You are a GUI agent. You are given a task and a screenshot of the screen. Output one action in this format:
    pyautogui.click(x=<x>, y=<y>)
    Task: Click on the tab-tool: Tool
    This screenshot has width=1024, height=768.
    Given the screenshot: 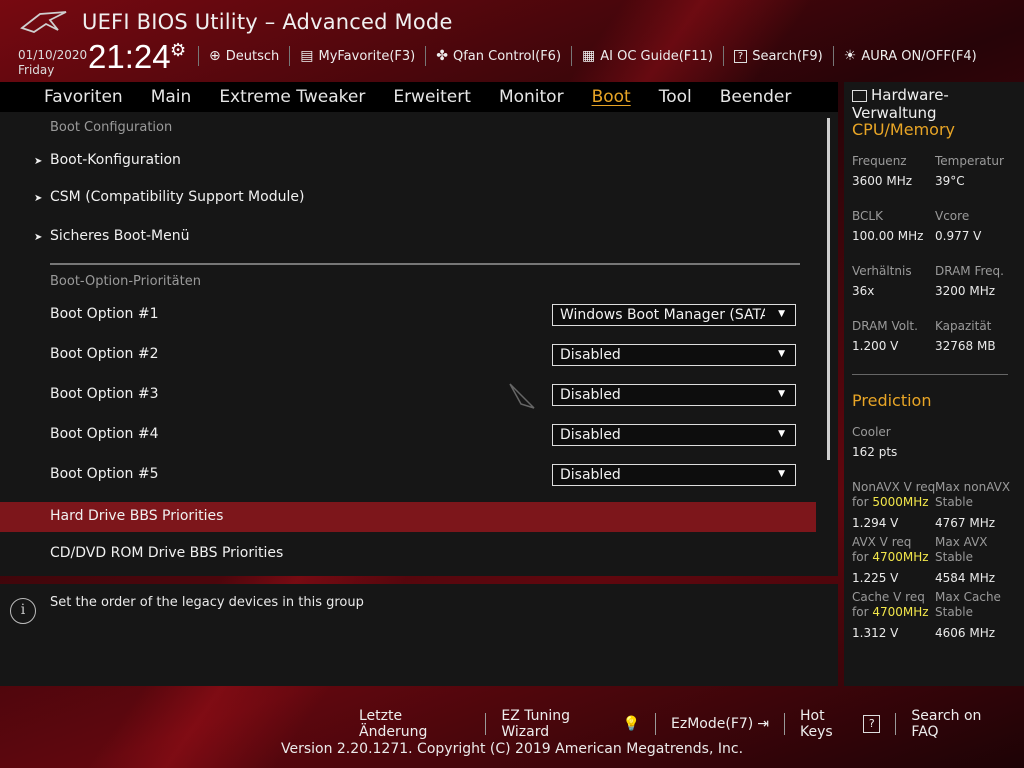 What is the action you would take?
    pyautogui.click(x=675, y=97)
    